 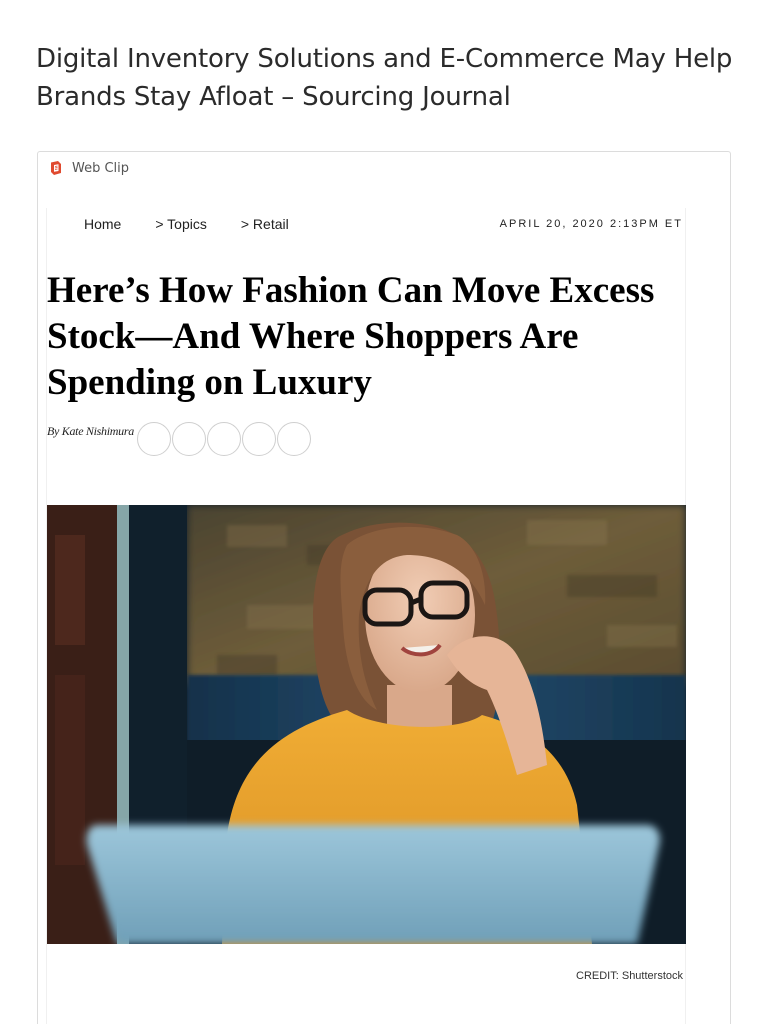 I want to click on byline: By Kate Nishimura, so click(x=90, y=431).